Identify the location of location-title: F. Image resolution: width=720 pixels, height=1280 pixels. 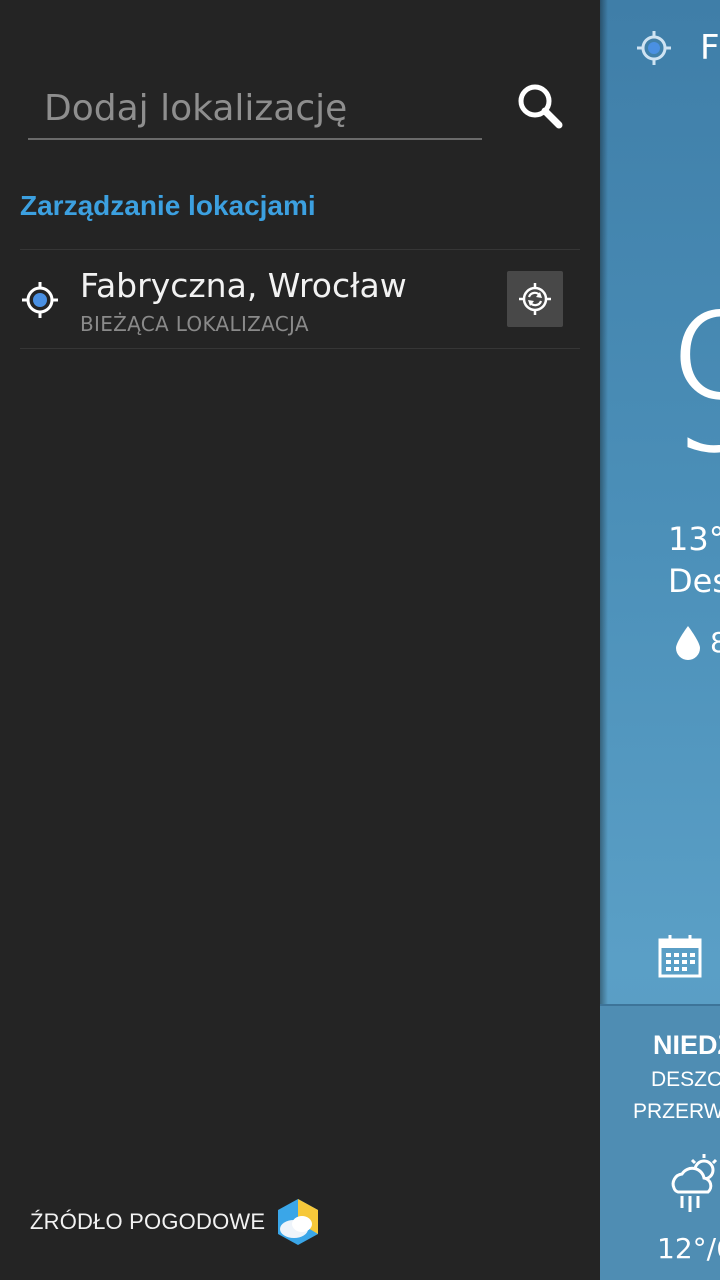
(710, 48).